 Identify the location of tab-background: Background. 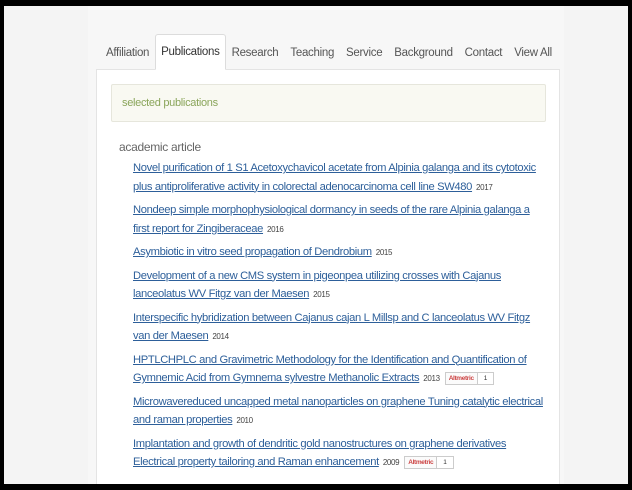
(423, 52).